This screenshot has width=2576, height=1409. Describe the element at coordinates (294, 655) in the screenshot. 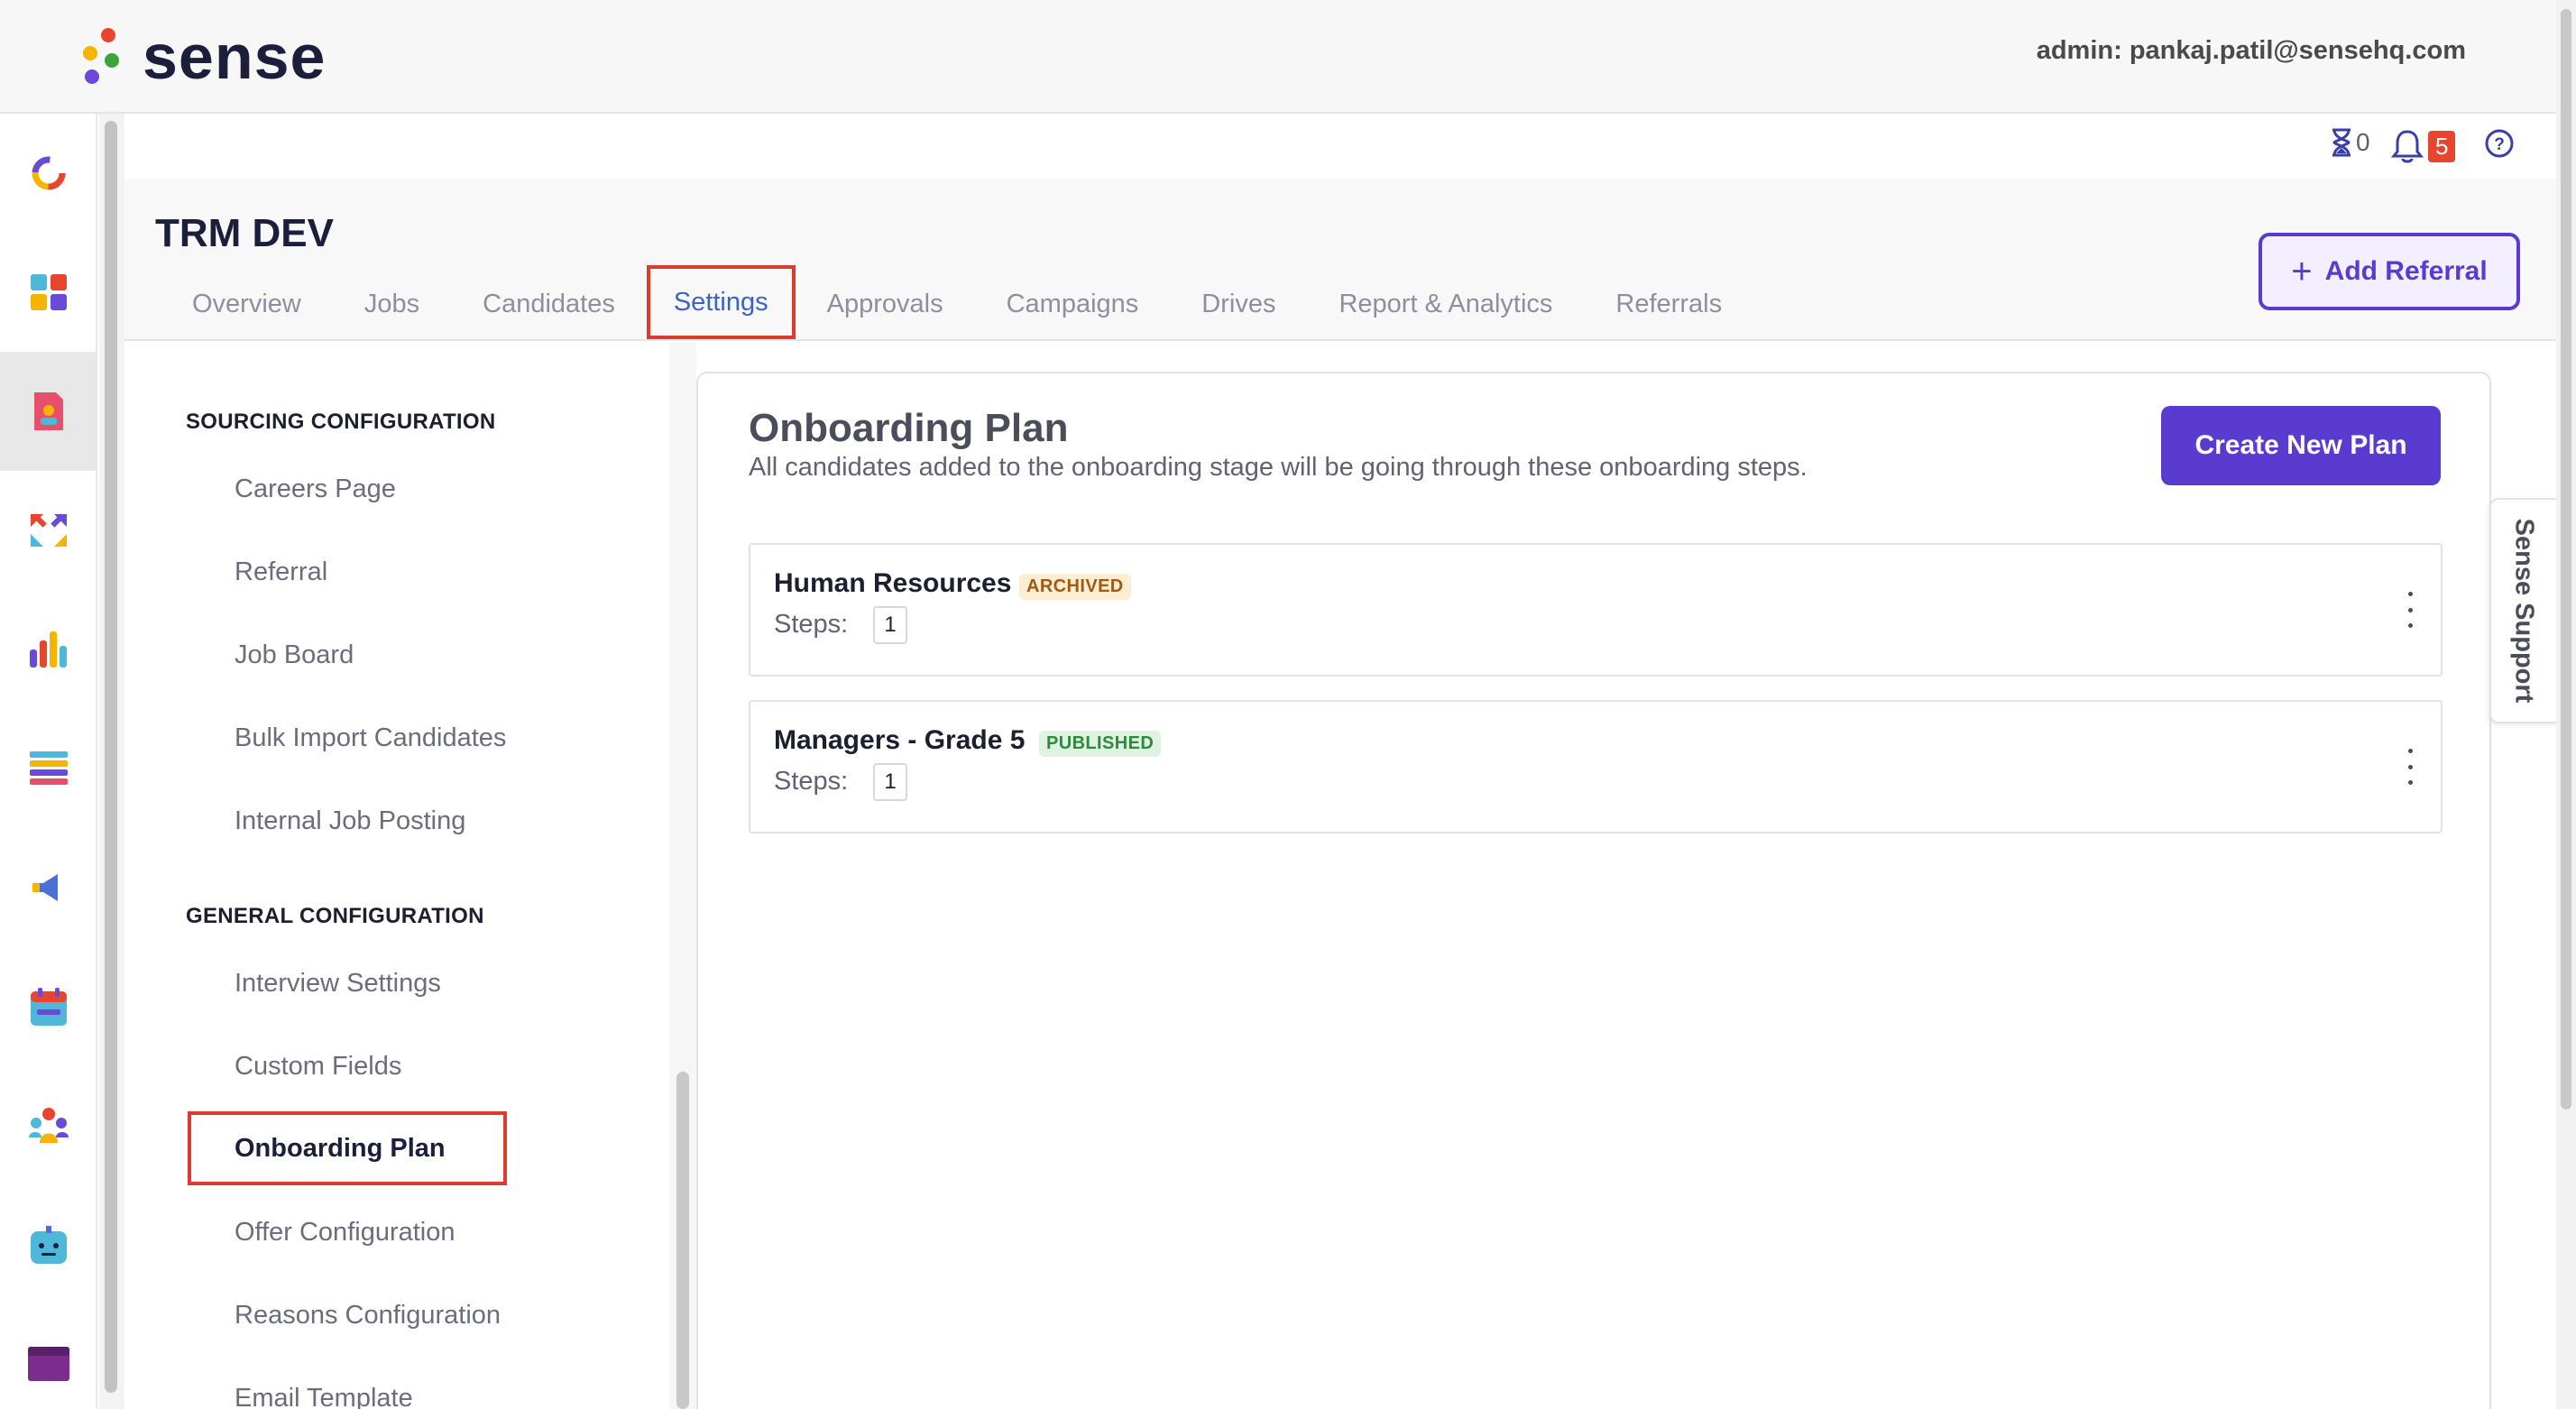

I see `side-link-job-board: Job Board` at that location.